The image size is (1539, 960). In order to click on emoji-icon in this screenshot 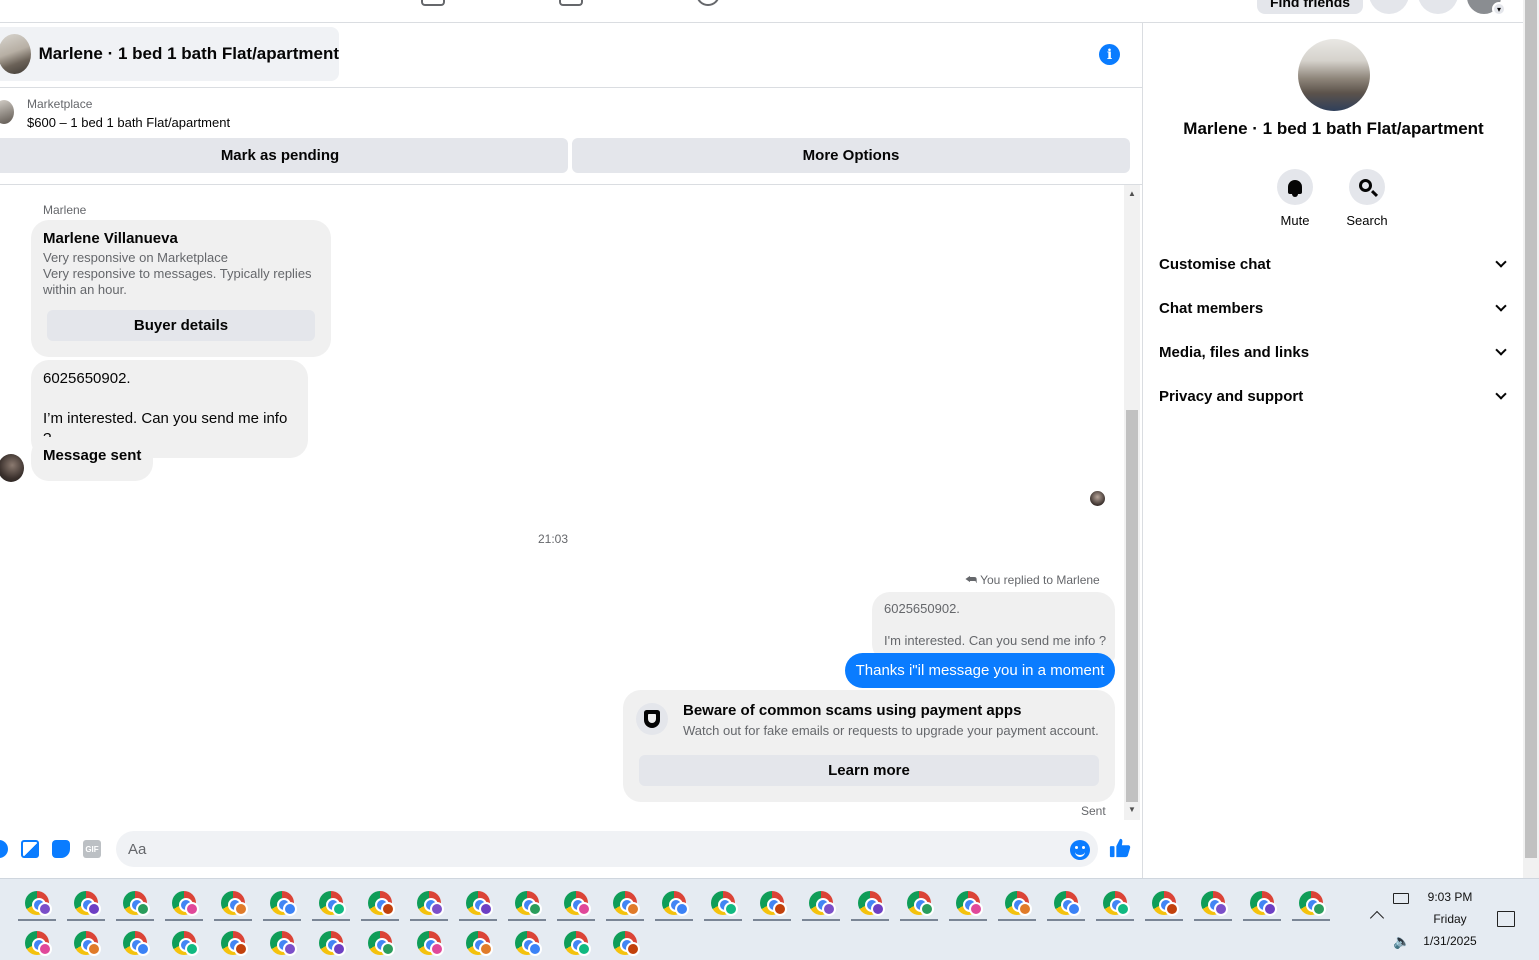, I will do `click(1080, 850)`.